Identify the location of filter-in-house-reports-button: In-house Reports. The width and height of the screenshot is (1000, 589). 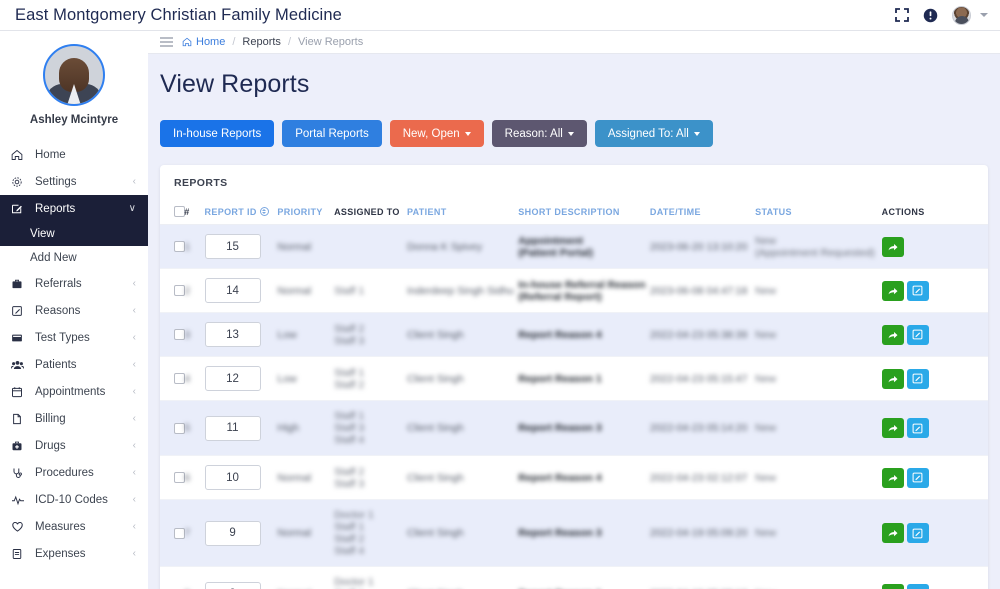
(217, 133).